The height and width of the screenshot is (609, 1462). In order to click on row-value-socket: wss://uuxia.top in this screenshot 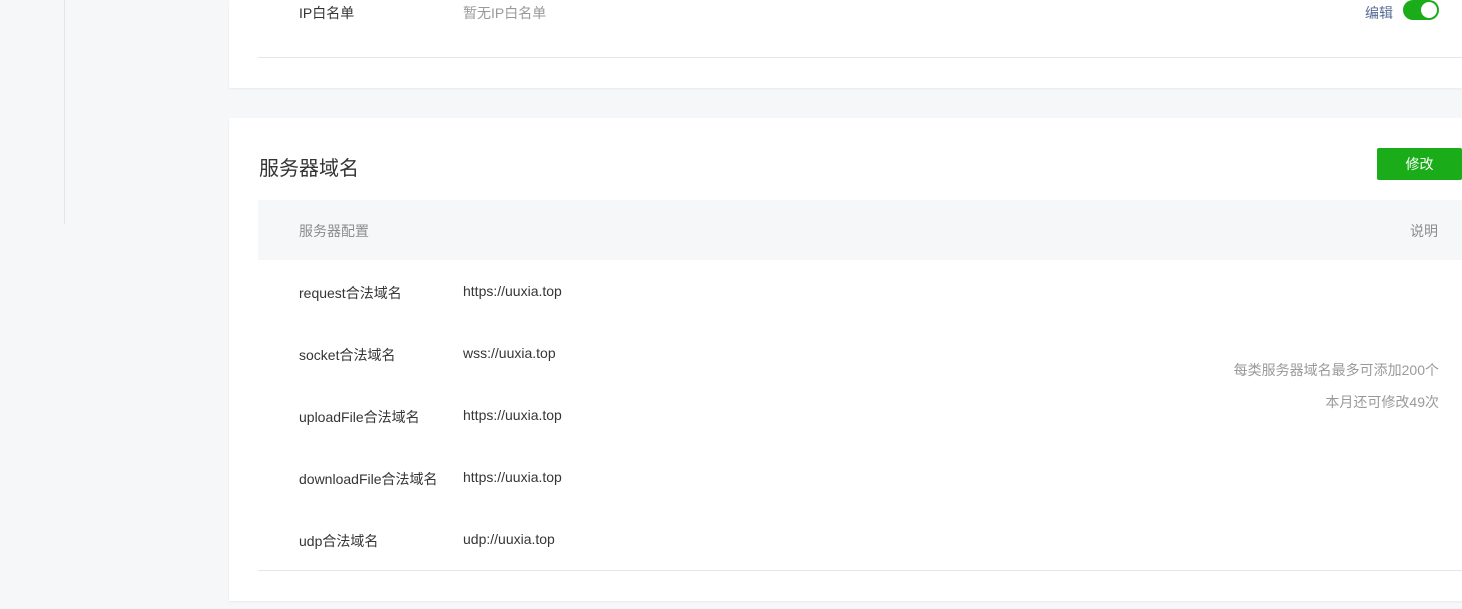, I will do `click(509, 353)`.